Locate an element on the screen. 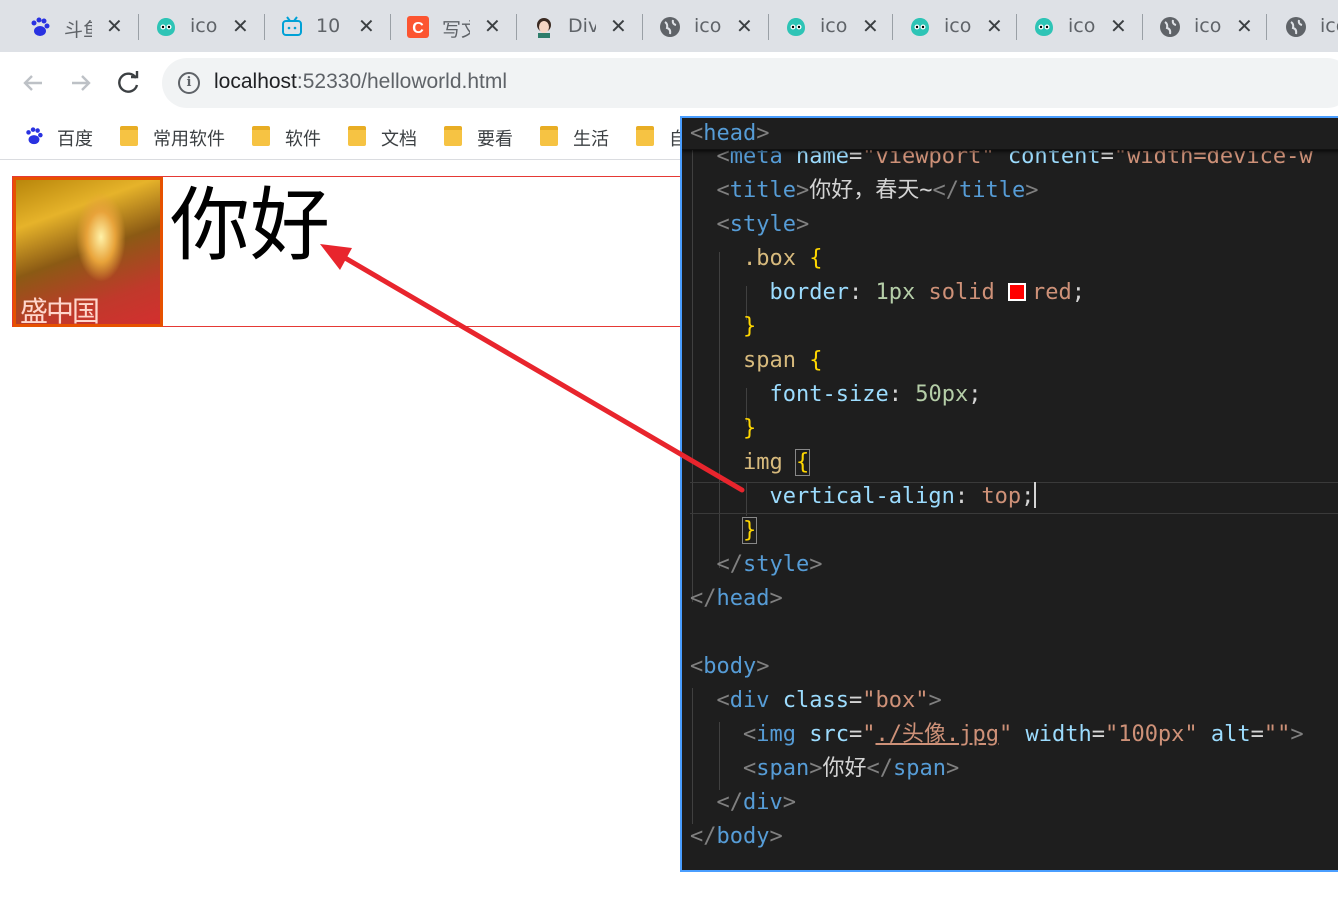  tab-csdn: C 写文 ✕ is located at coordinates (440, 26).